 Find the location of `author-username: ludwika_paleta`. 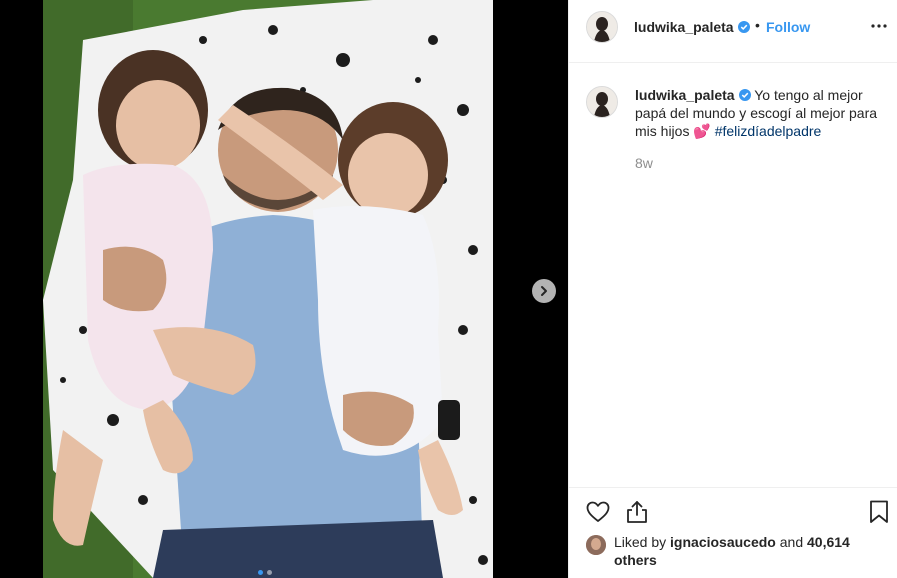

author-username: ludwika_paleta is located at coordinates (684, 27).